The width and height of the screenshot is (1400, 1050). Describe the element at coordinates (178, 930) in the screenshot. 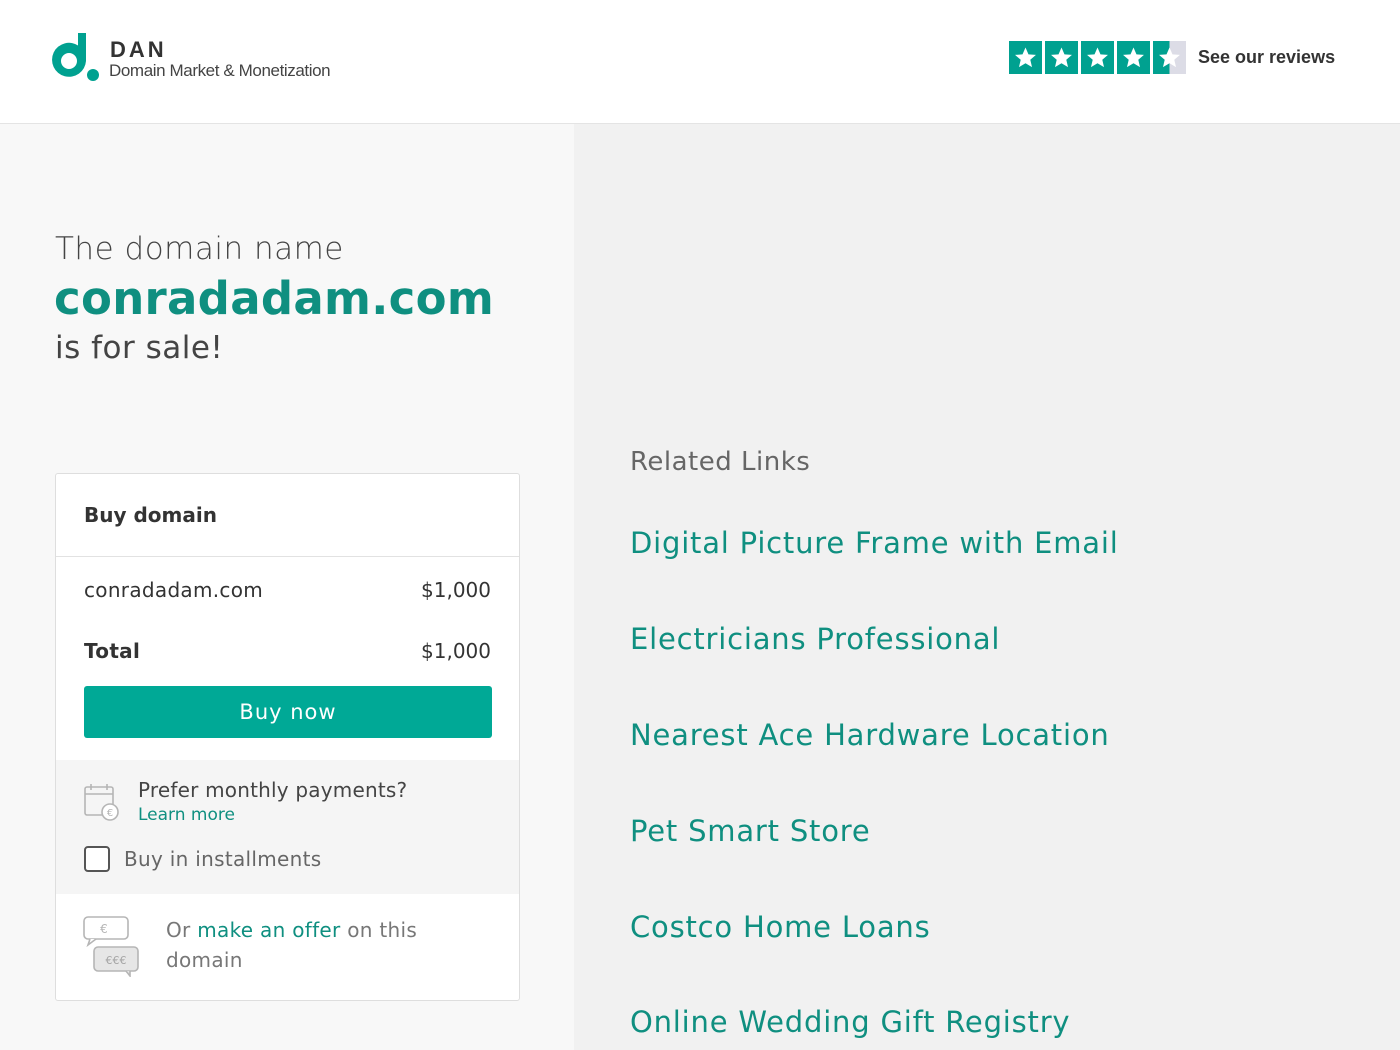

I see `offer-prefix: Or` at that location.